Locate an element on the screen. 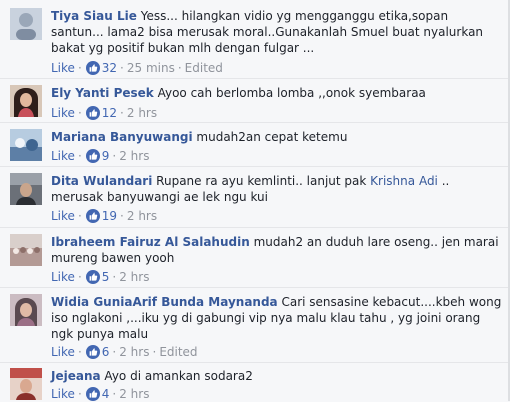 The height and width of the screenshot is (402, 510). comment-author: Ibraheem Fairuz Al Salahudin is located at coordinates (150, 242).